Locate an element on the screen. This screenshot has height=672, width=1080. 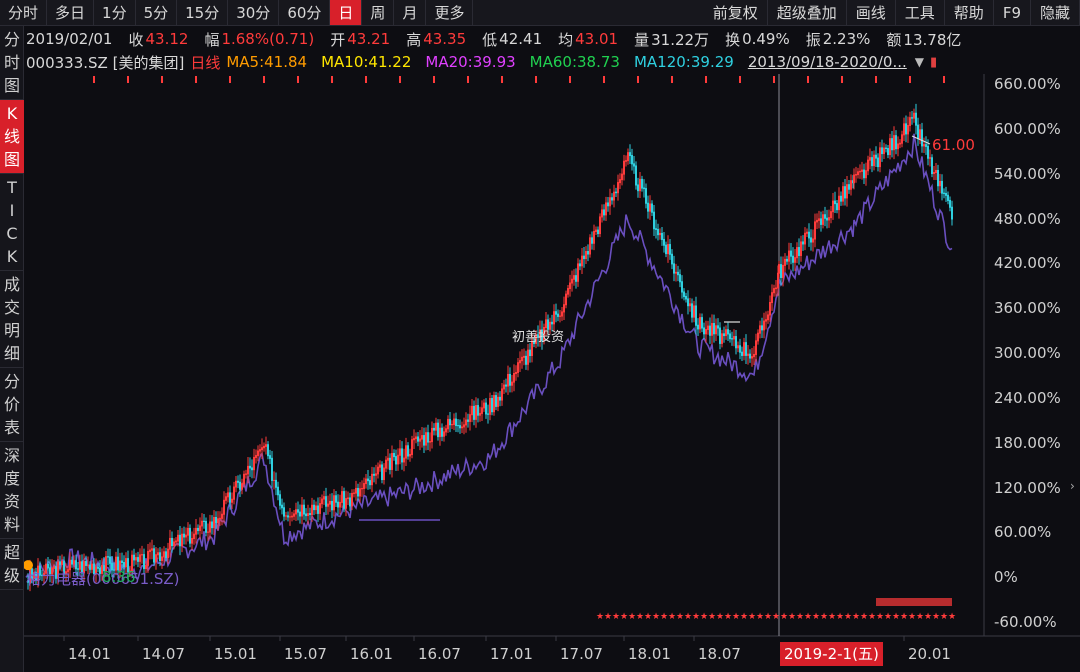
period-tab-0: 分时 is located at coordinates (24, 12).